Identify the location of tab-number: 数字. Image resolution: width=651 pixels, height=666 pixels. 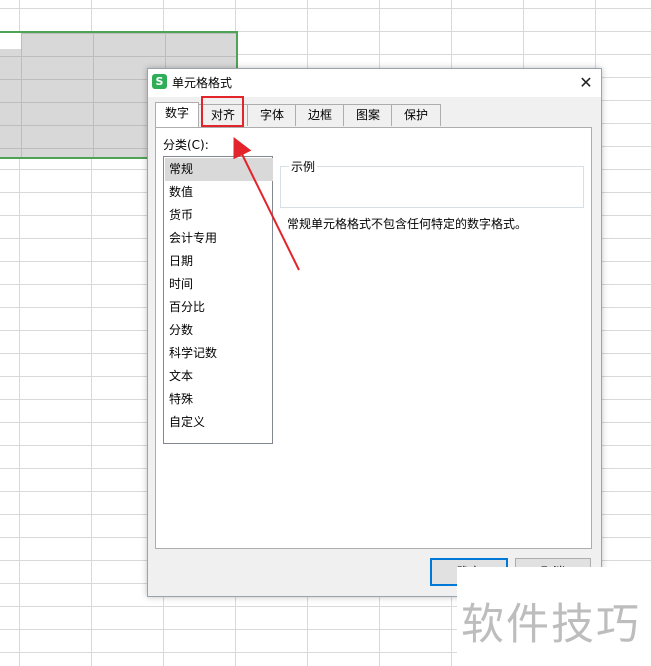
(177, 114).